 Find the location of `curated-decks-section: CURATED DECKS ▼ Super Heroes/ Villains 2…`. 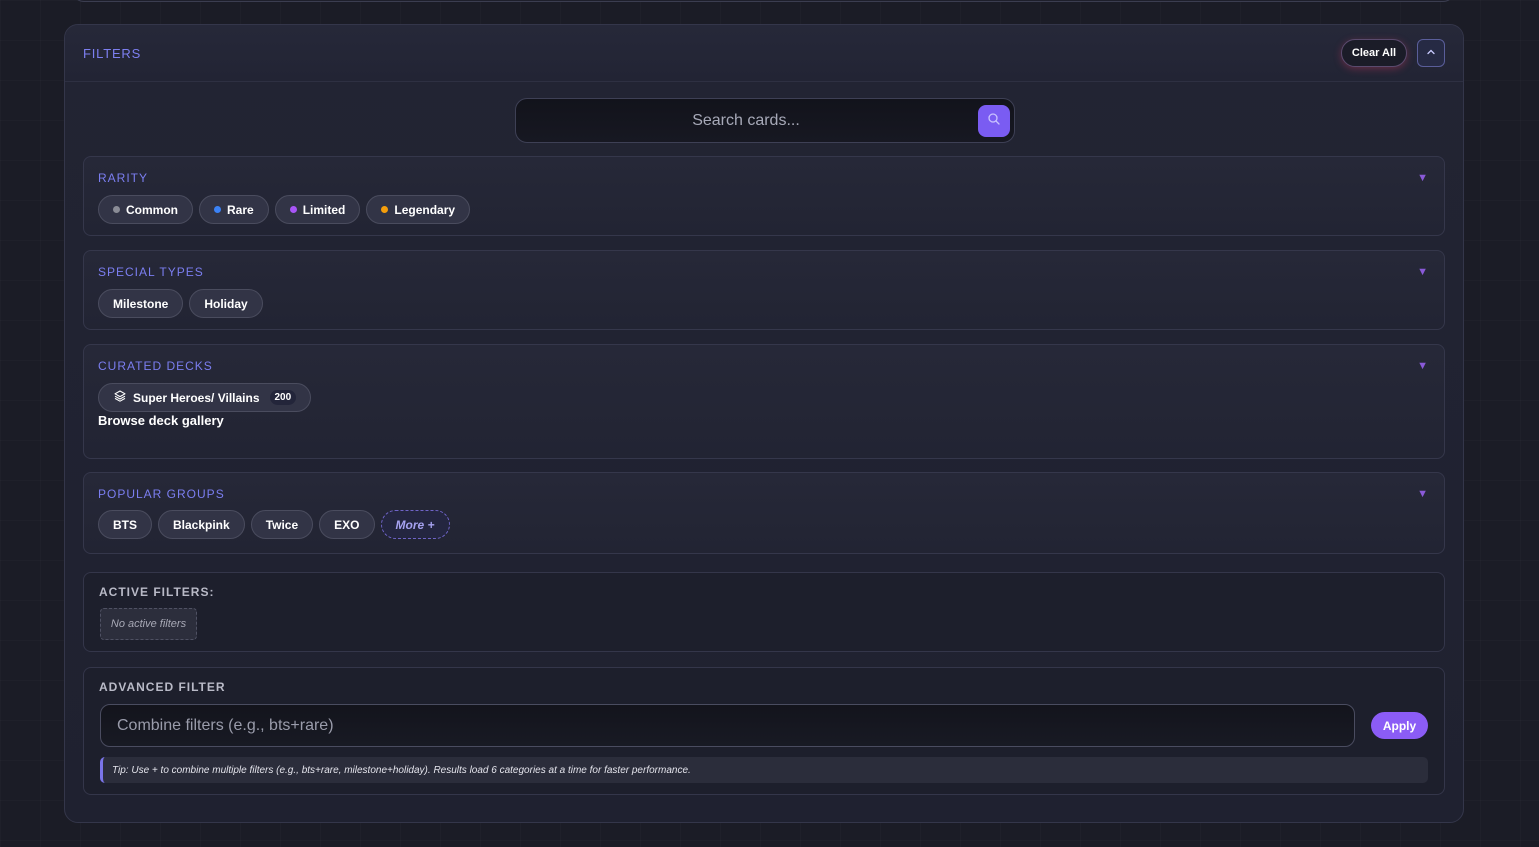

curated-decks-section: CURATED DECKS ▼ Super Heroes/ Villains 2… is located at coordinates (764, 401).